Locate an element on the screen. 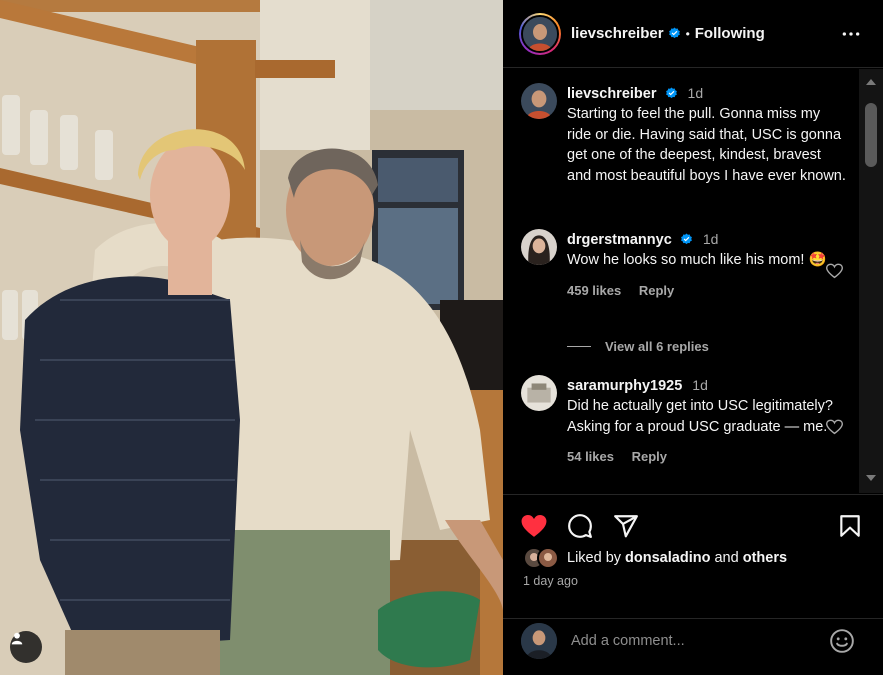 The width and height of the screenshot is (883, 675). view-replies-label: View all 6 replies is located at coordinates (657, 346).